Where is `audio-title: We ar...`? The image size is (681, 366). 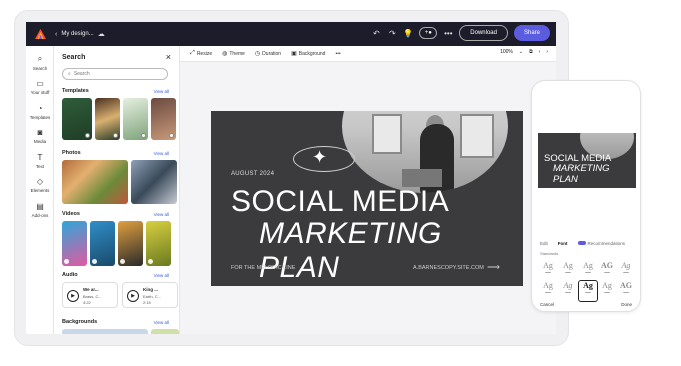 audio-title: We ar... is located at coordinates (91, 289).